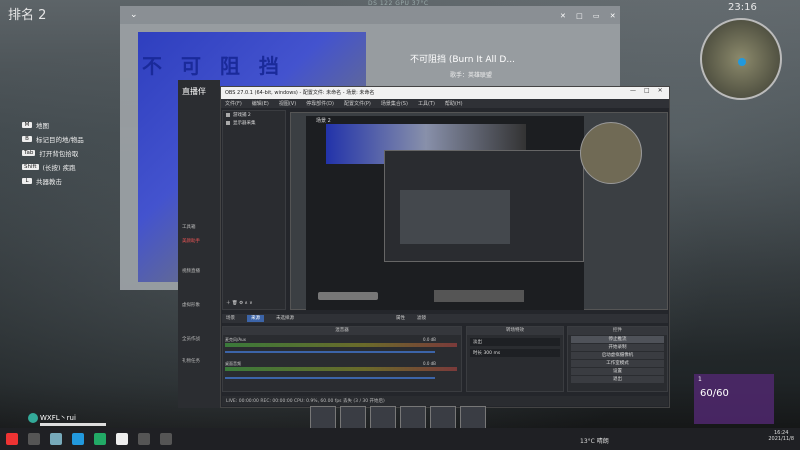 The image size is (800, 450). What do you see at coordinates (445, 318) in the screenshot?
I see `obs-dock-tabs: 场景 来源 未选择源 属性 滤镜` at bounding box center [445, 318].